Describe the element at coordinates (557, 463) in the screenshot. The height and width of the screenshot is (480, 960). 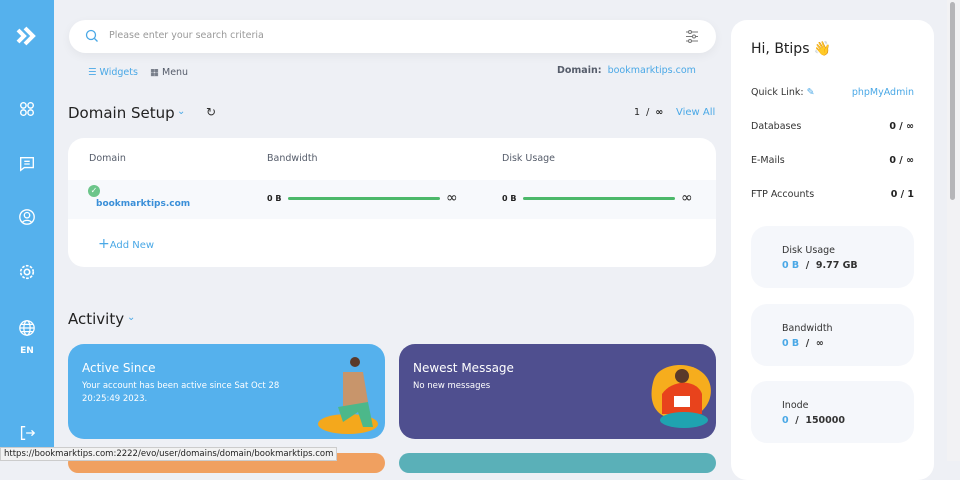
I see `activity-card-partial` at that location.